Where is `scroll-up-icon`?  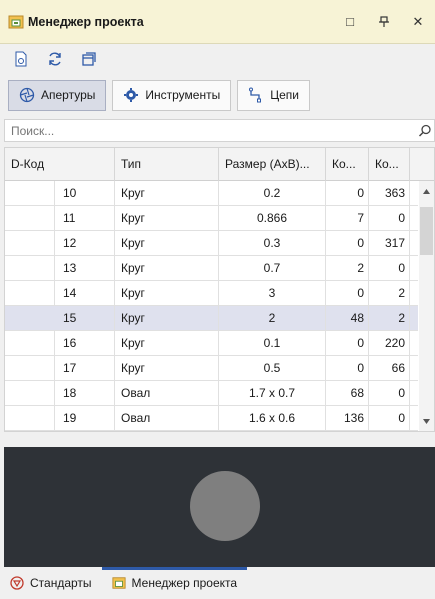 scroll-up-icon is located at coordinates (426, 191).